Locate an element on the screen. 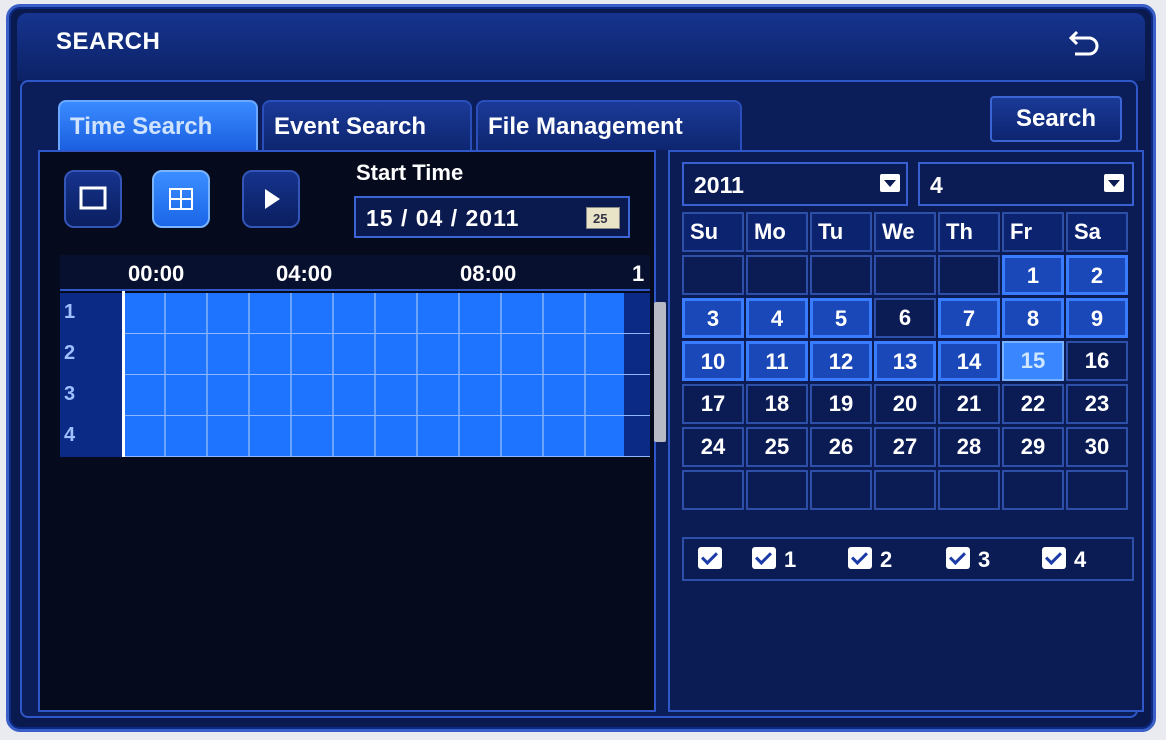  quad-view-button is located at coordinates (181, 199).